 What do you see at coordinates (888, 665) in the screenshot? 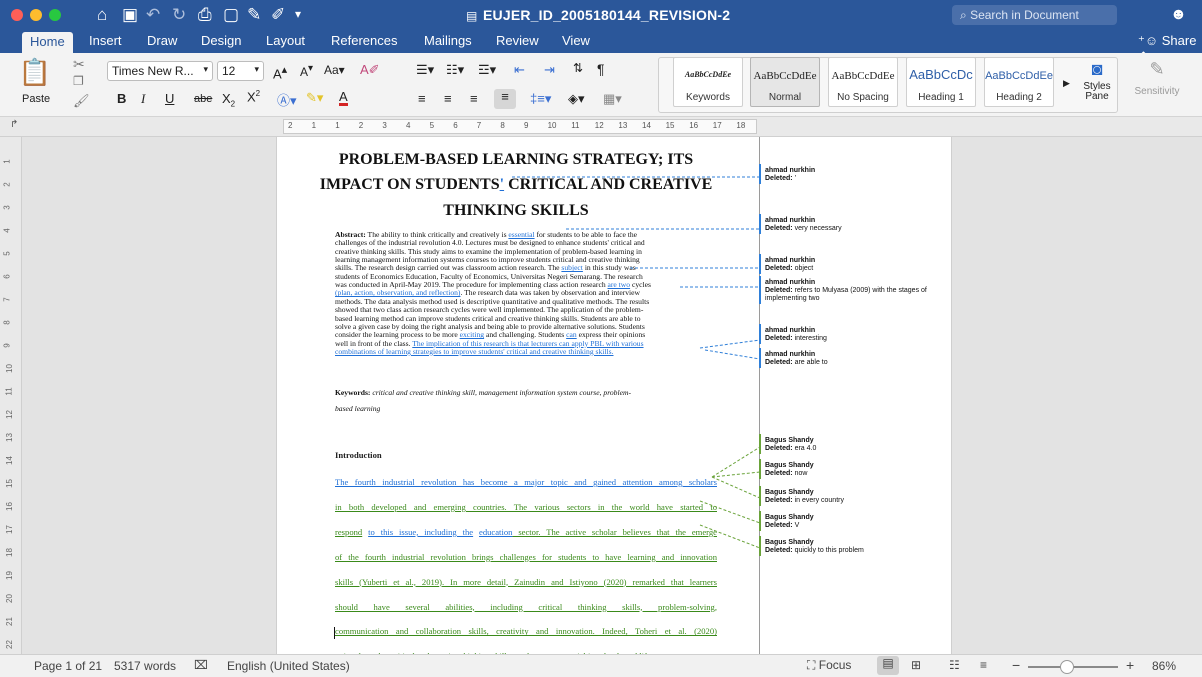
I see `print-layout-view-icon: ▤` at bounding box center [888, 665].